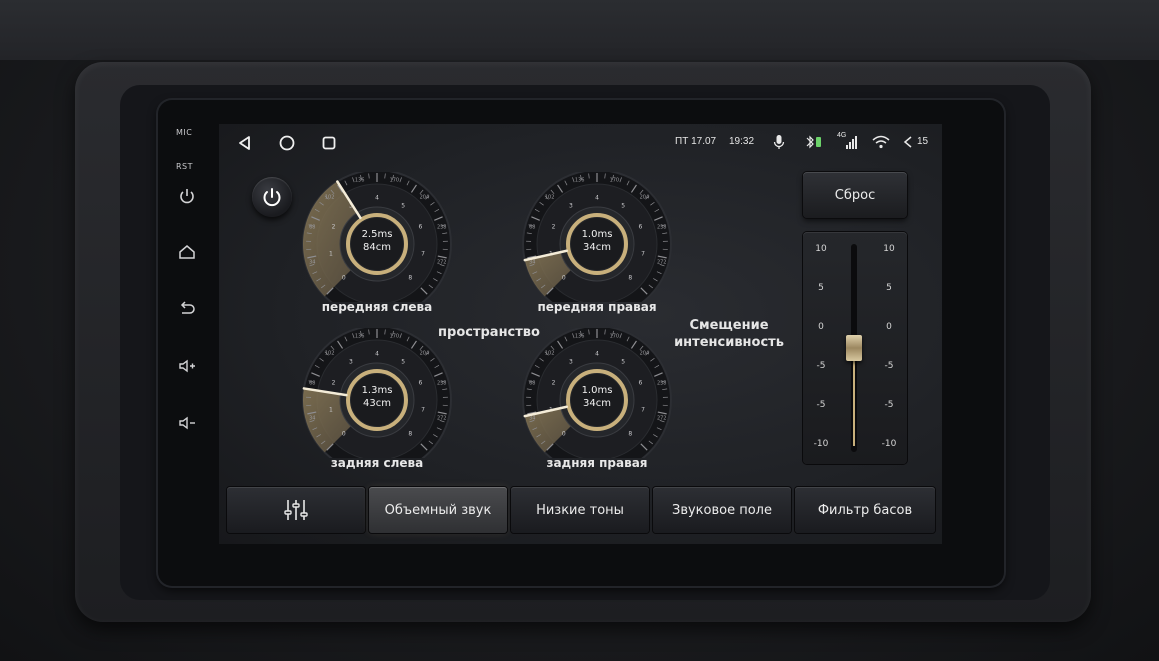  Describe the element at coordinates (854, 348) in the screenshot. I see `fader-knob` at that location.